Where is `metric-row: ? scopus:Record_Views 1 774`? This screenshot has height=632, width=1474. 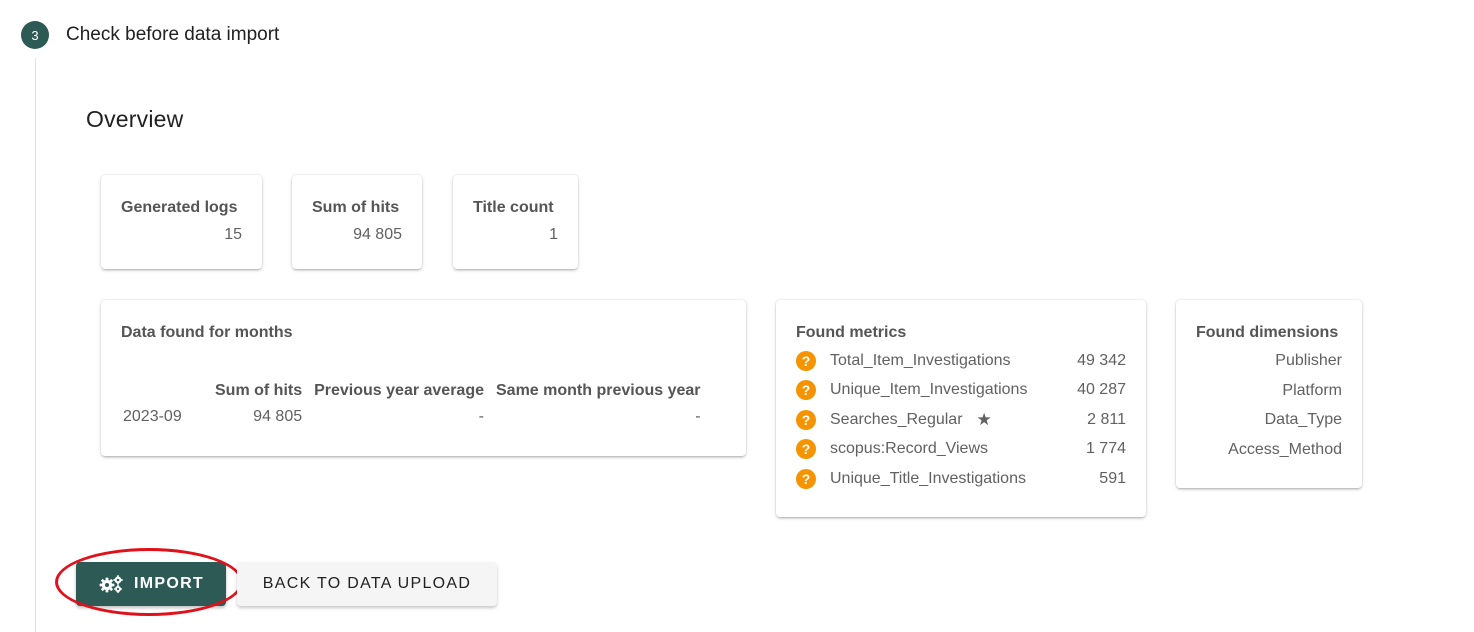 metric-row: ? scopus:Record_Views 1 774 is located at coordinates (961, 450).